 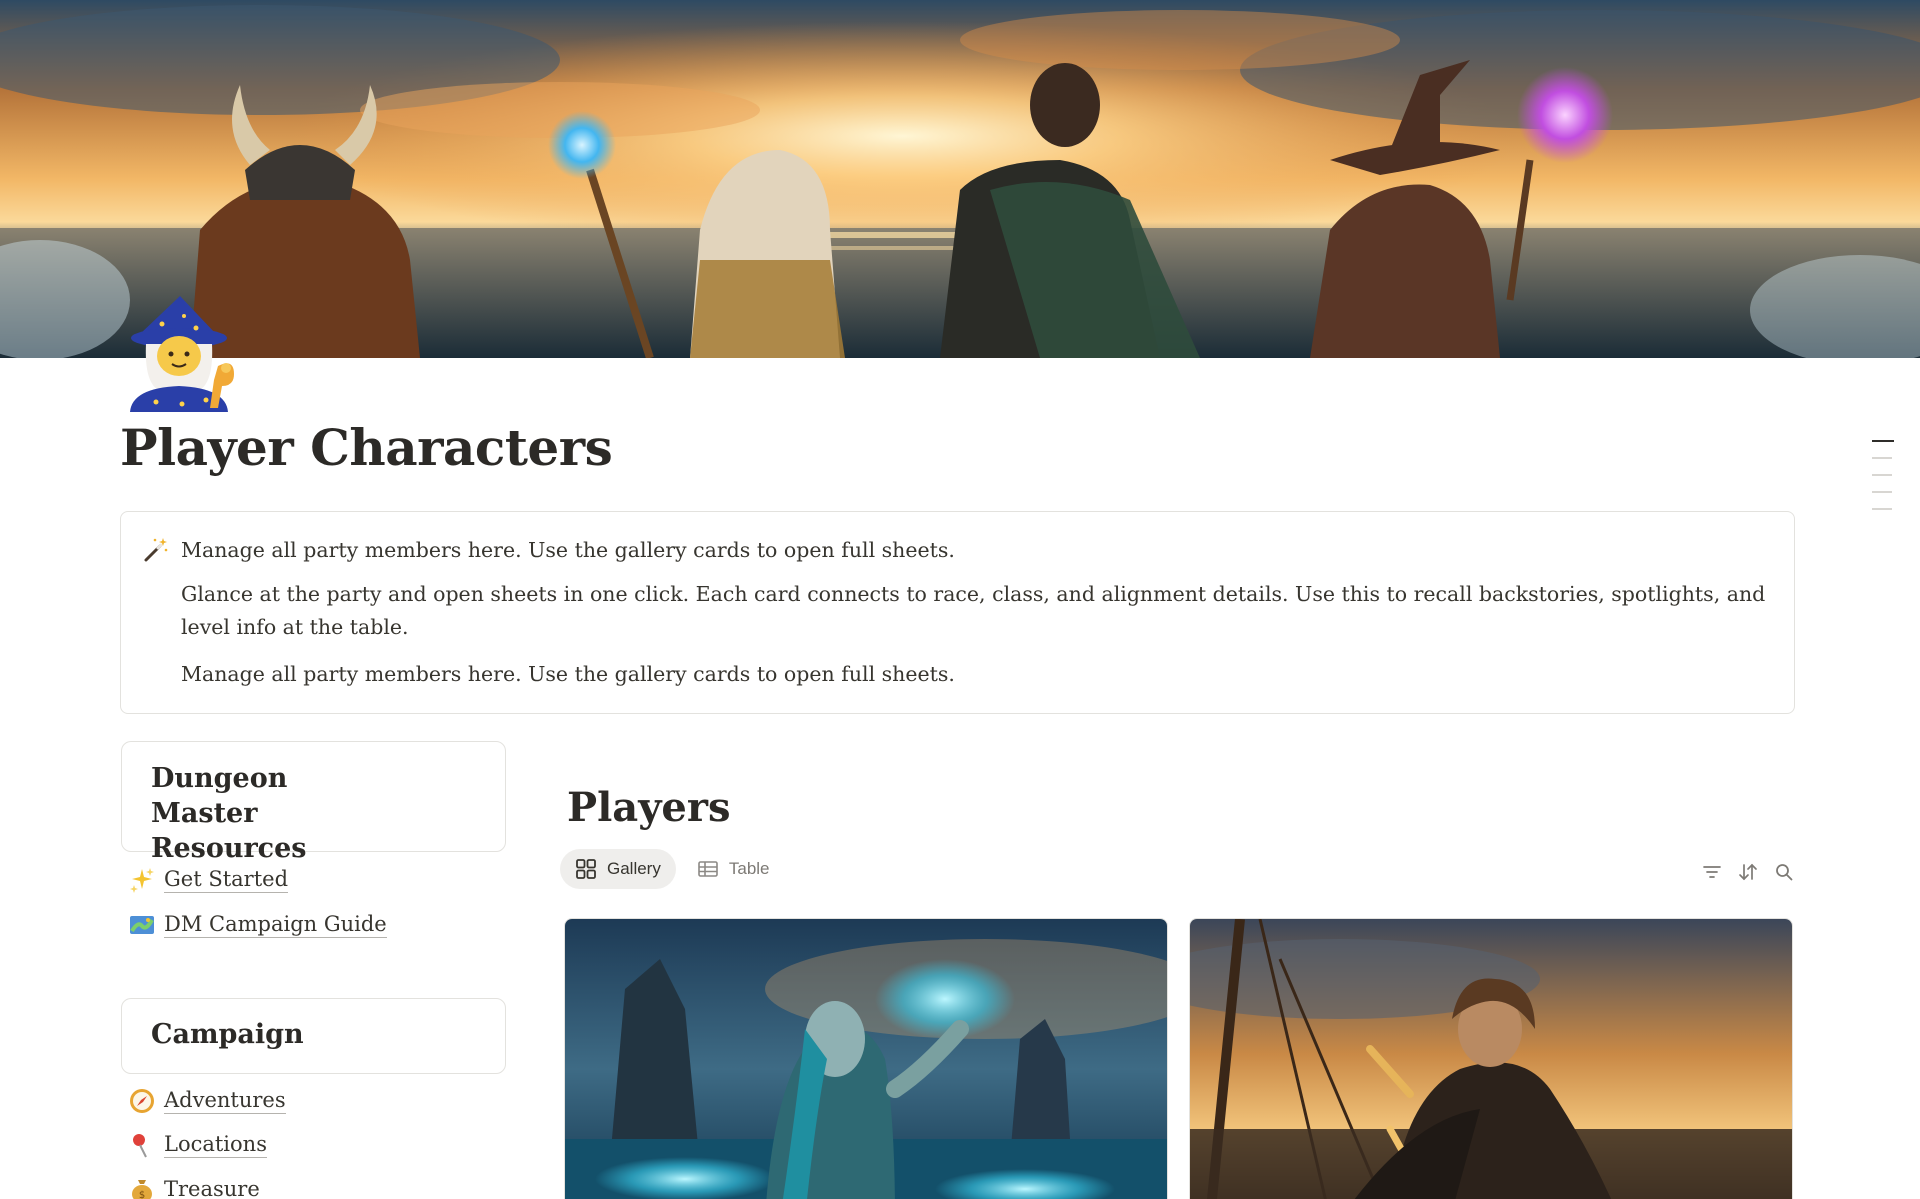 I want to click on link-label: DM Campaign Guide, so click(x=275, y=925).